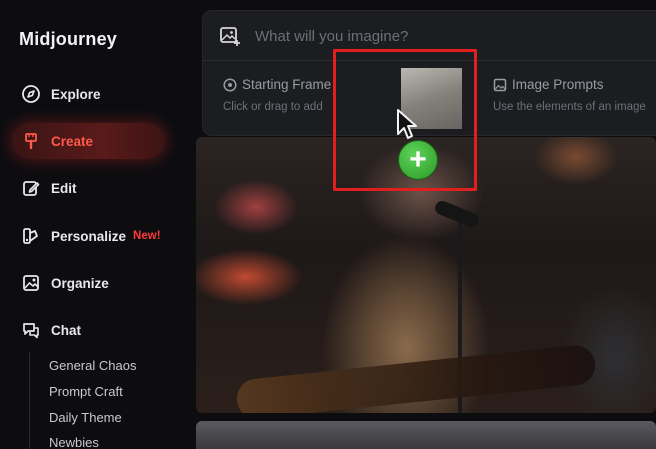  What do you see at coordinates (29, 400) in the screenshot?
I see `chat-tree-line` at bounding box center [29, 400].